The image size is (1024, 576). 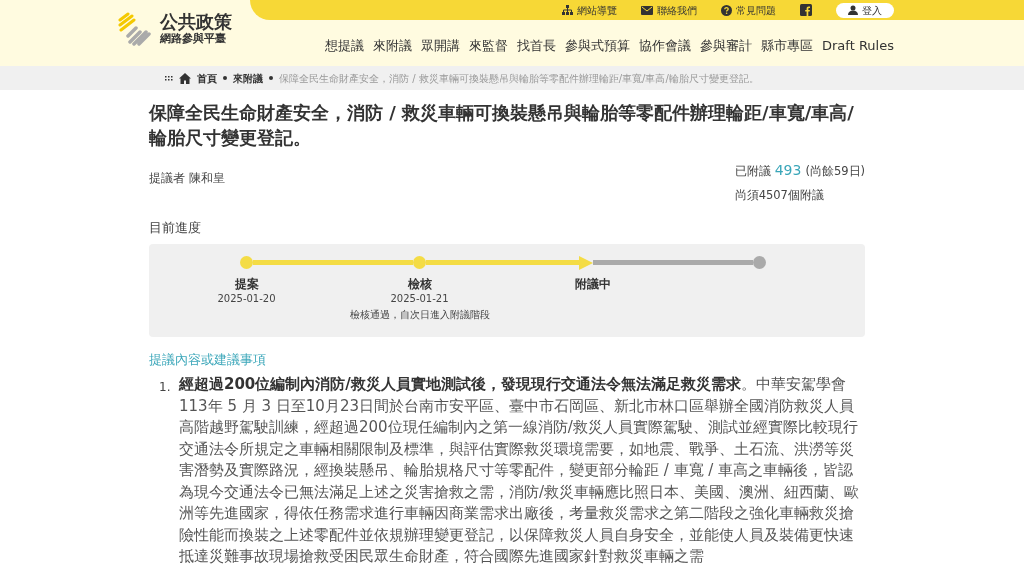 I want to click on nav-link-item: 來監督, so click(x=488, y=46).